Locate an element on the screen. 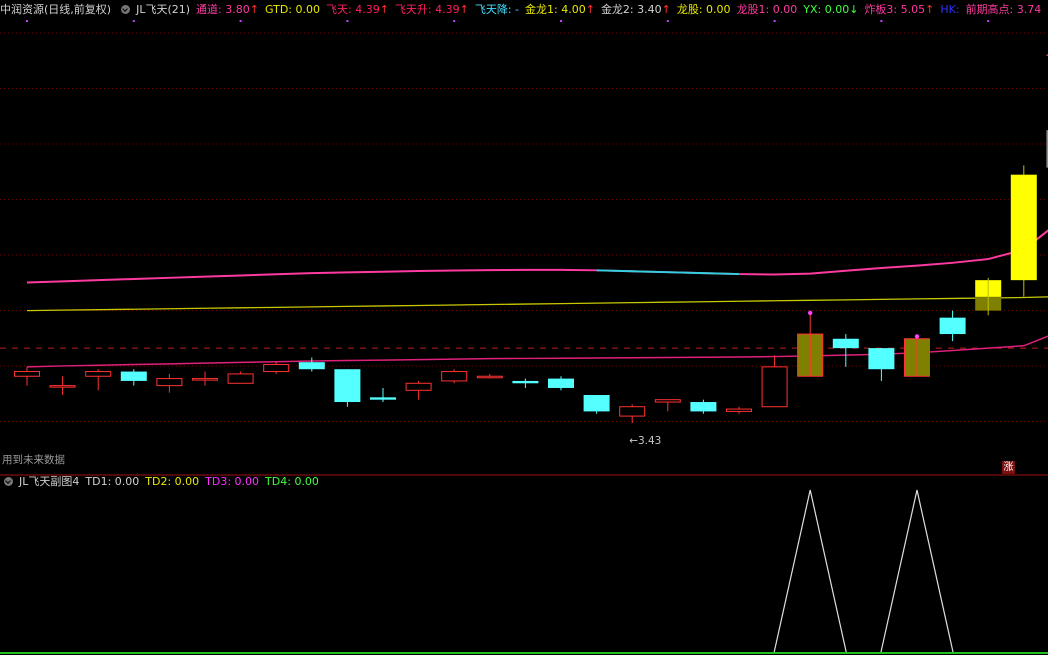  indicator-value-2: 飞天: 4.39↑ is located at coordinates (357, 9).